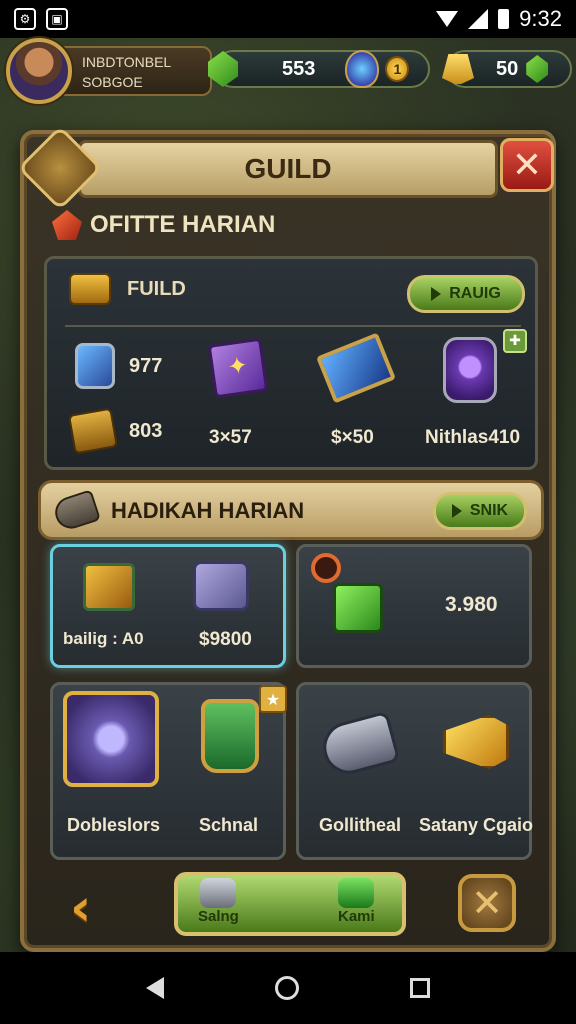 The image size is (576, 1024). What do you see at coordinates (76, 511) in the screenshot?
I see `cannon-icon` at bounding box center [76, 511].